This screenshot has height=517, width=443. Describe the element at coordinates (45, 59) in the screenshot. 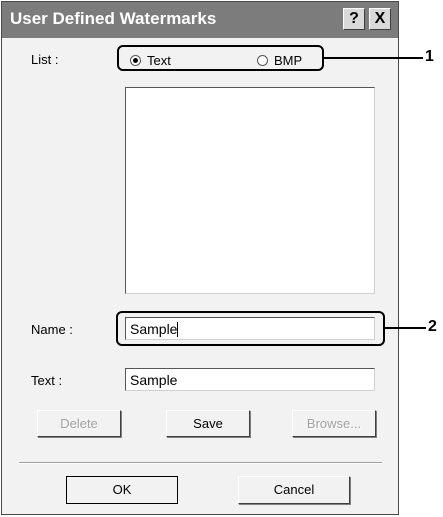

I see `list-label: List :` at that location.